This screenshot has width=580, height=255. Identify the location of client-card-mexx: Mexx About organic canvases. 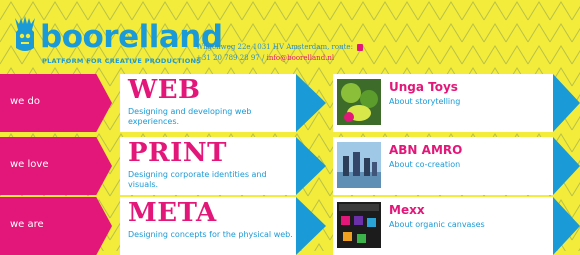
(443, 226).